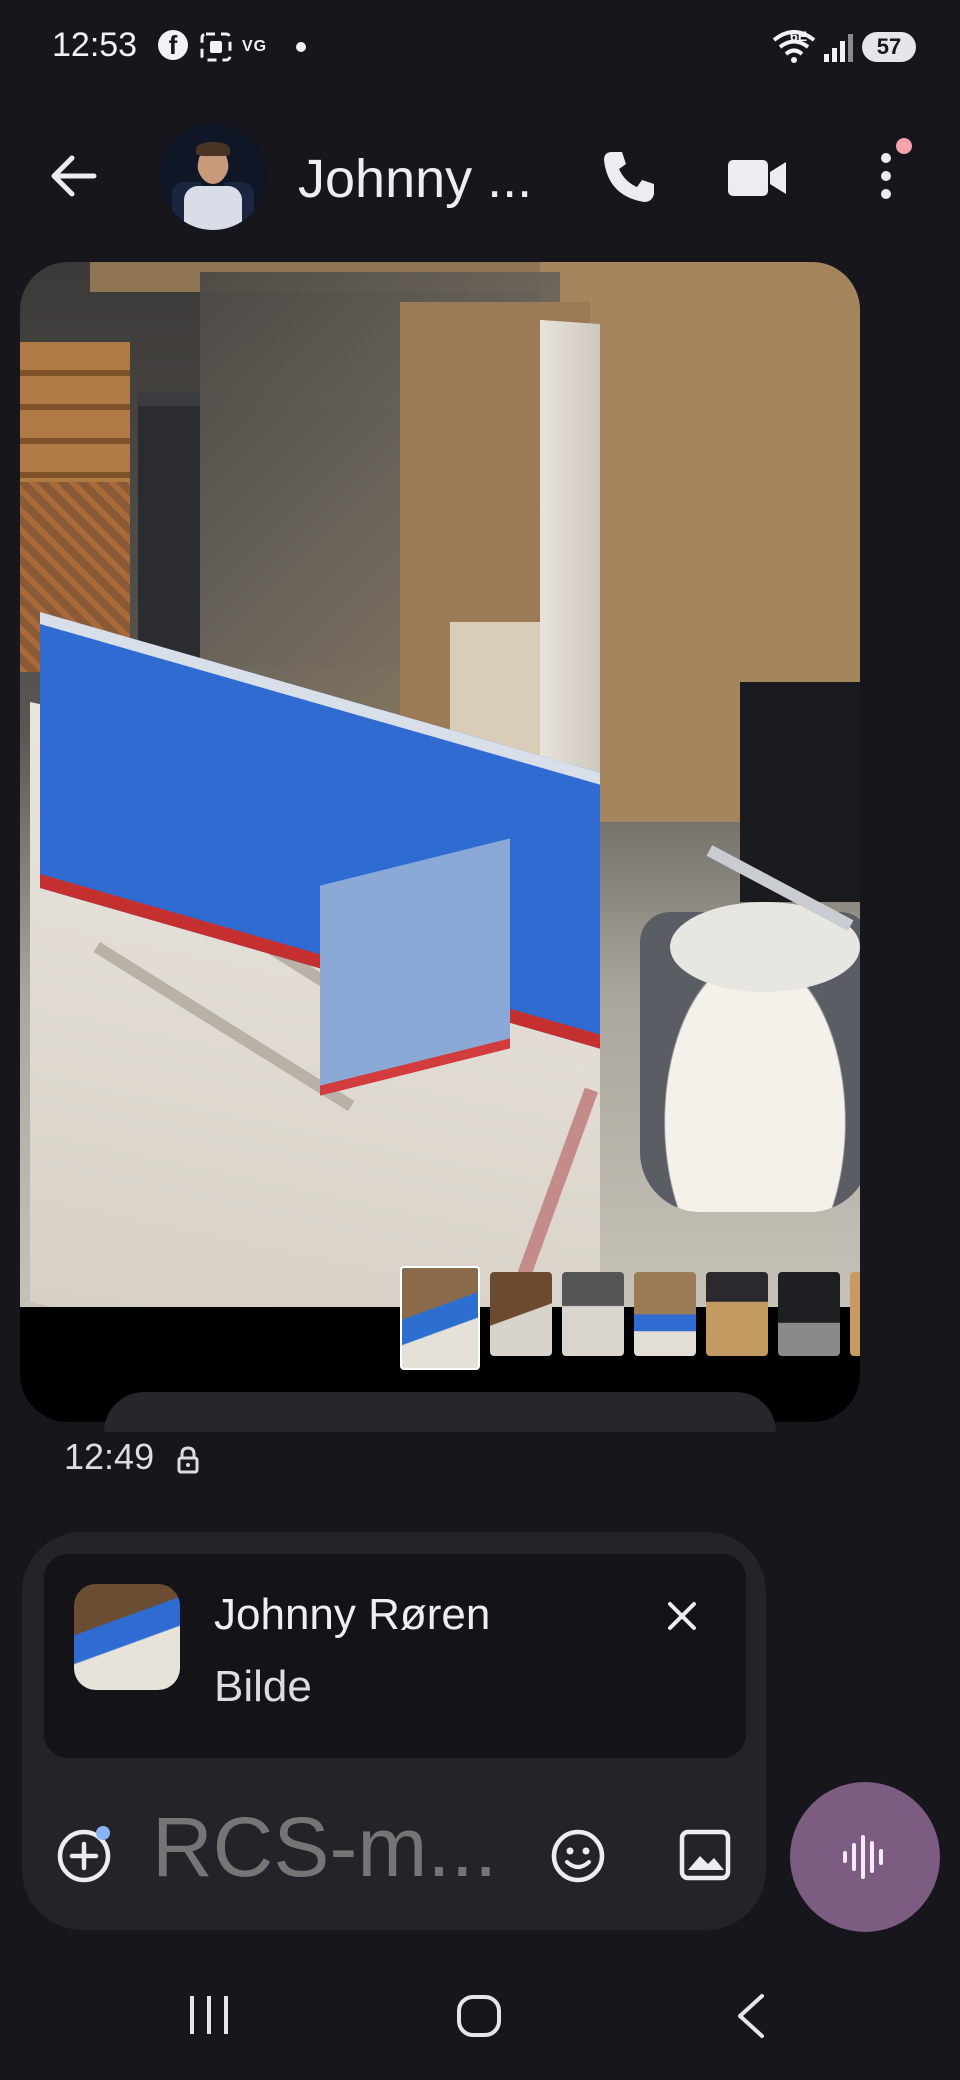 The image size is (960, 2080). What do you see at coordinates (630, 1318) in the screenshot?
I see `thumbnail-strip` at bounding box center [630, 1318].